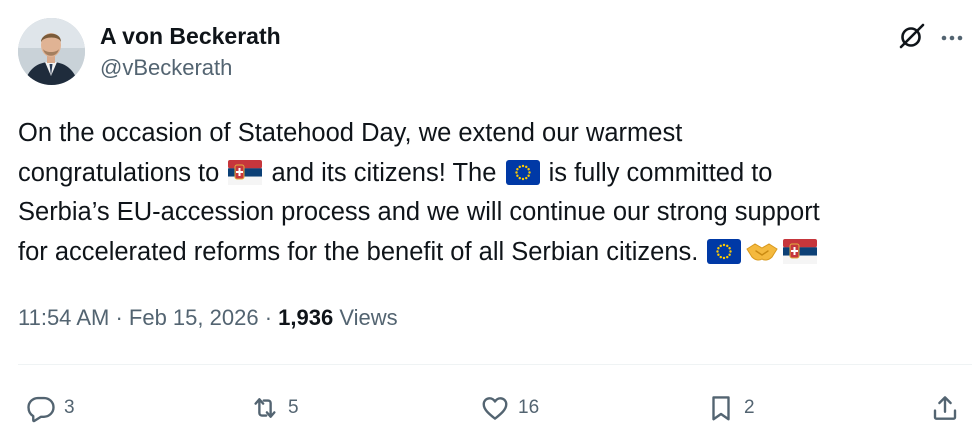  What do you see at coordinates (660, 172) in the screenshot?
I see `tweet-text-segment: is fully committed to` at bounding box center [660, 172].